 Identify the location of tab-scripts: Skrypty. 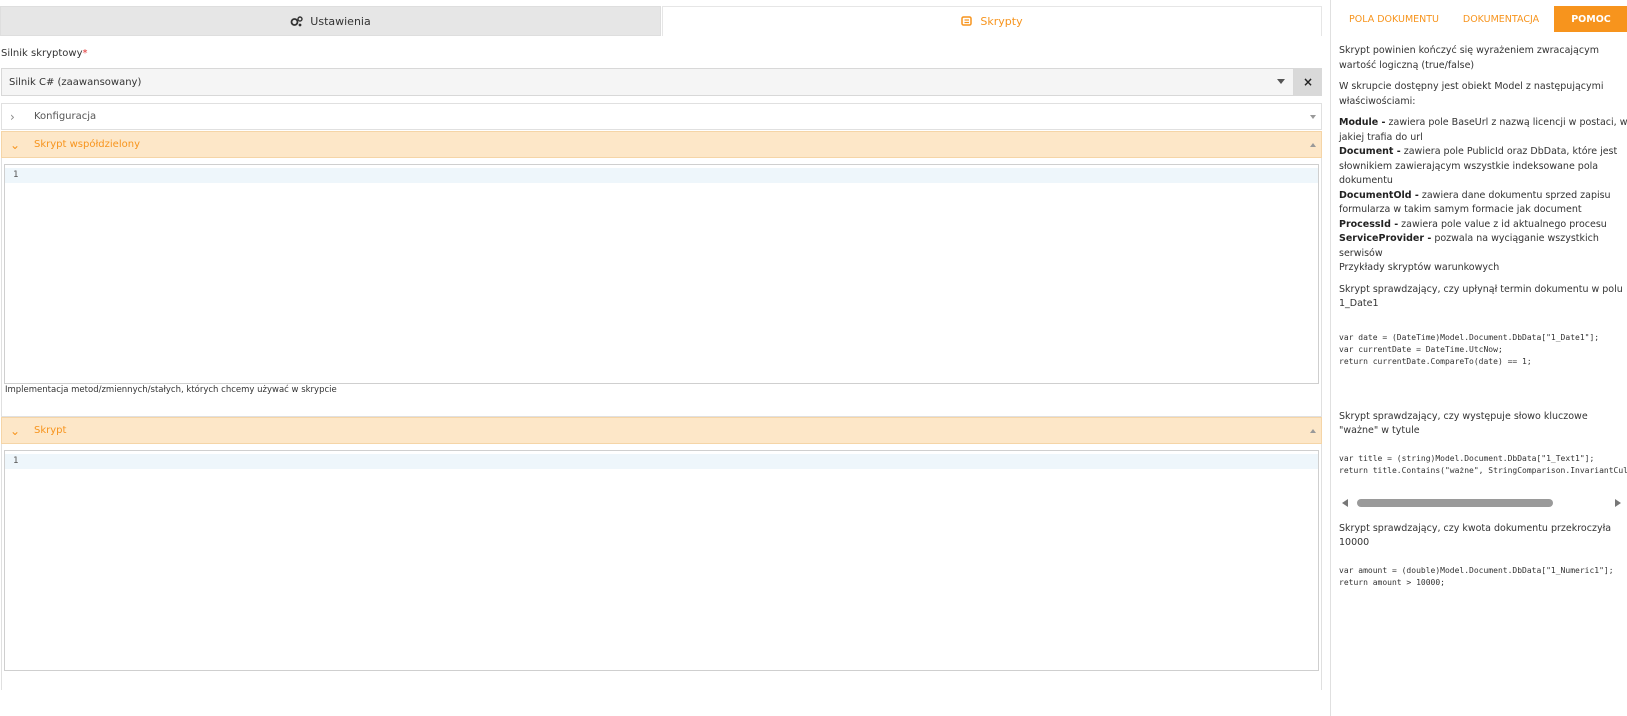
(992, 21).